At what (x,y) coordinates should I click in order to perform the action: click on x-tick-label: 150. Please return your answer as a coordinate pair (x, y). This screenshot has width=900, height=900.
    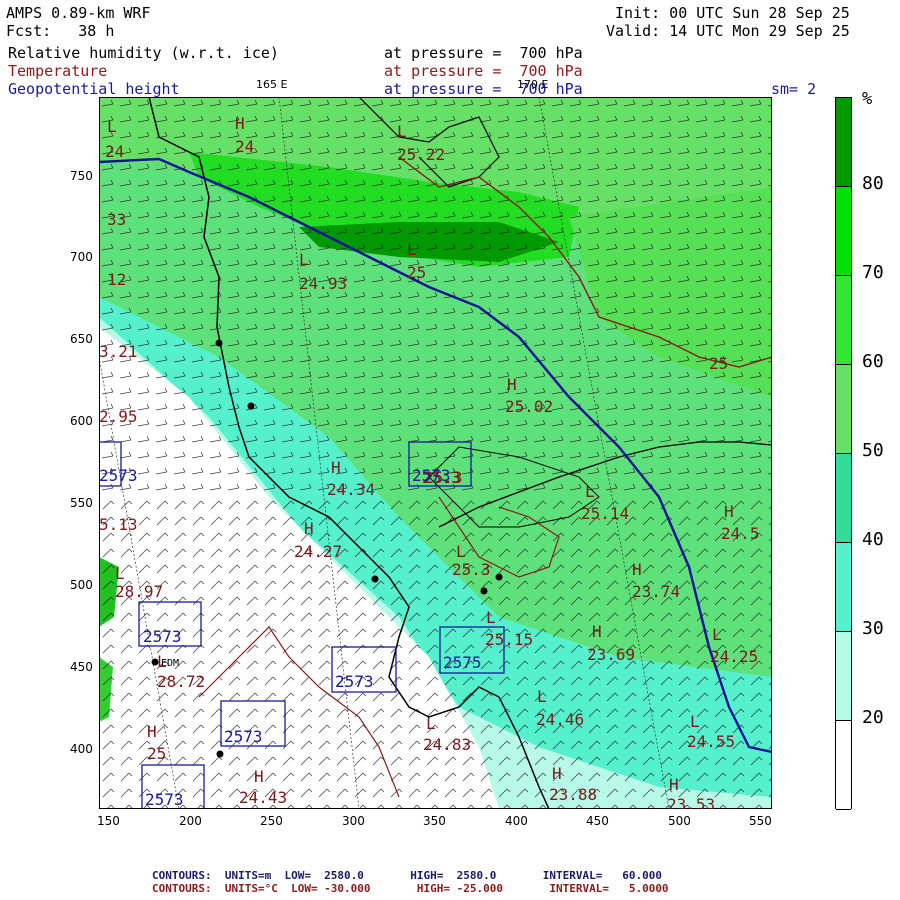
    Looking at the image, I should click on (108, 821).